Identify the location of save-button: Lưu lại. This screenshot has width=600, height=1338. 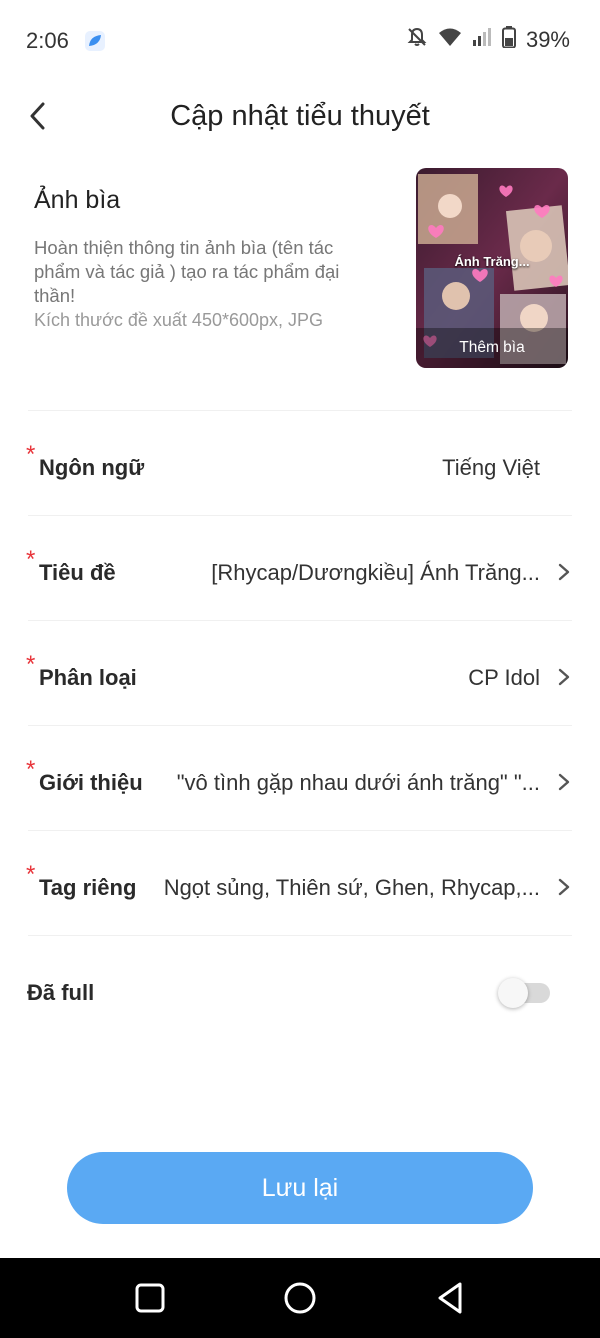
(300, 1188).